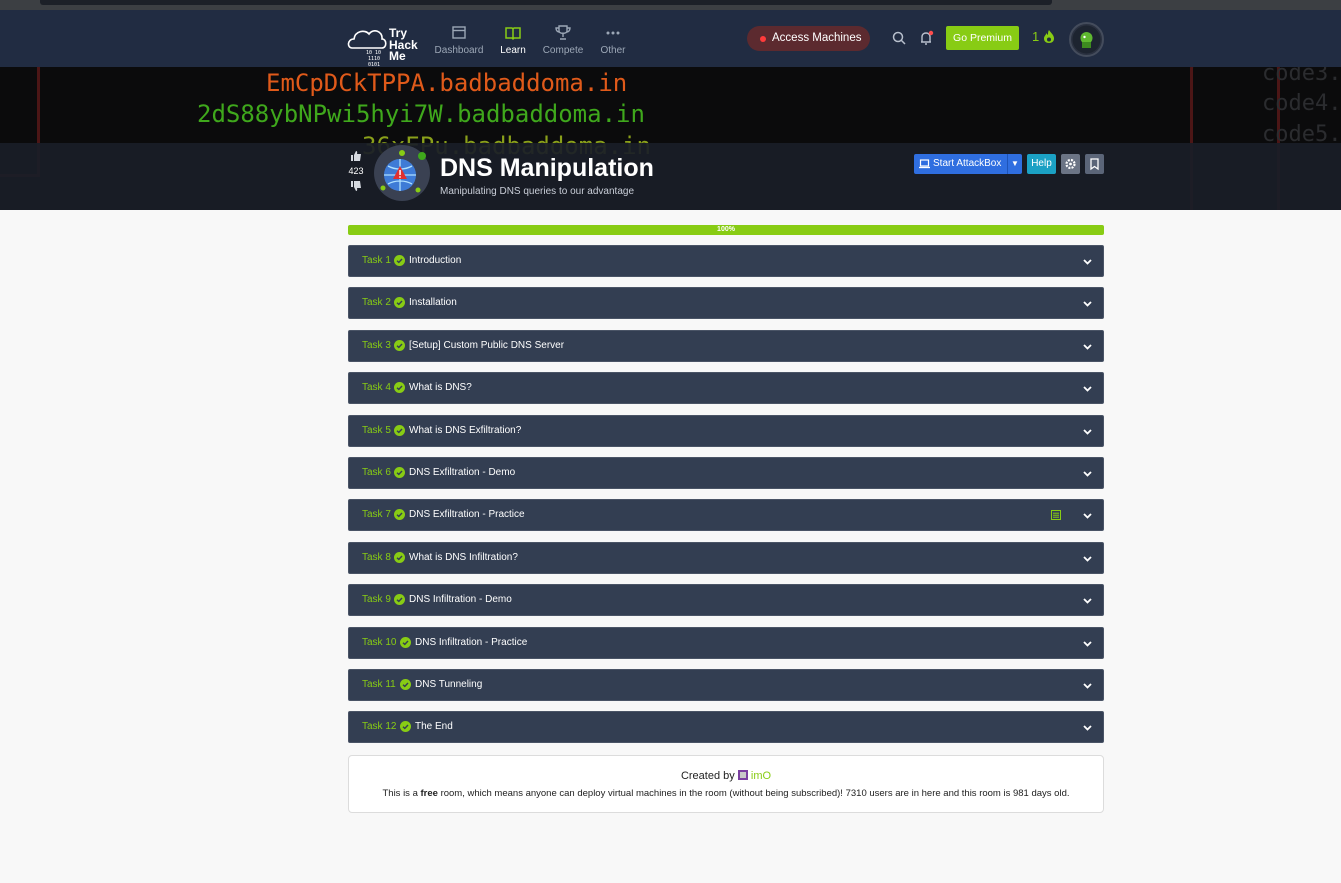 This screenshot has width=1341, height=883. What do you see at coordinates (726, 685) in the screenshot?
I see `task-row: Task 11 DNS Tunneling` at bounding box center [726, 685].